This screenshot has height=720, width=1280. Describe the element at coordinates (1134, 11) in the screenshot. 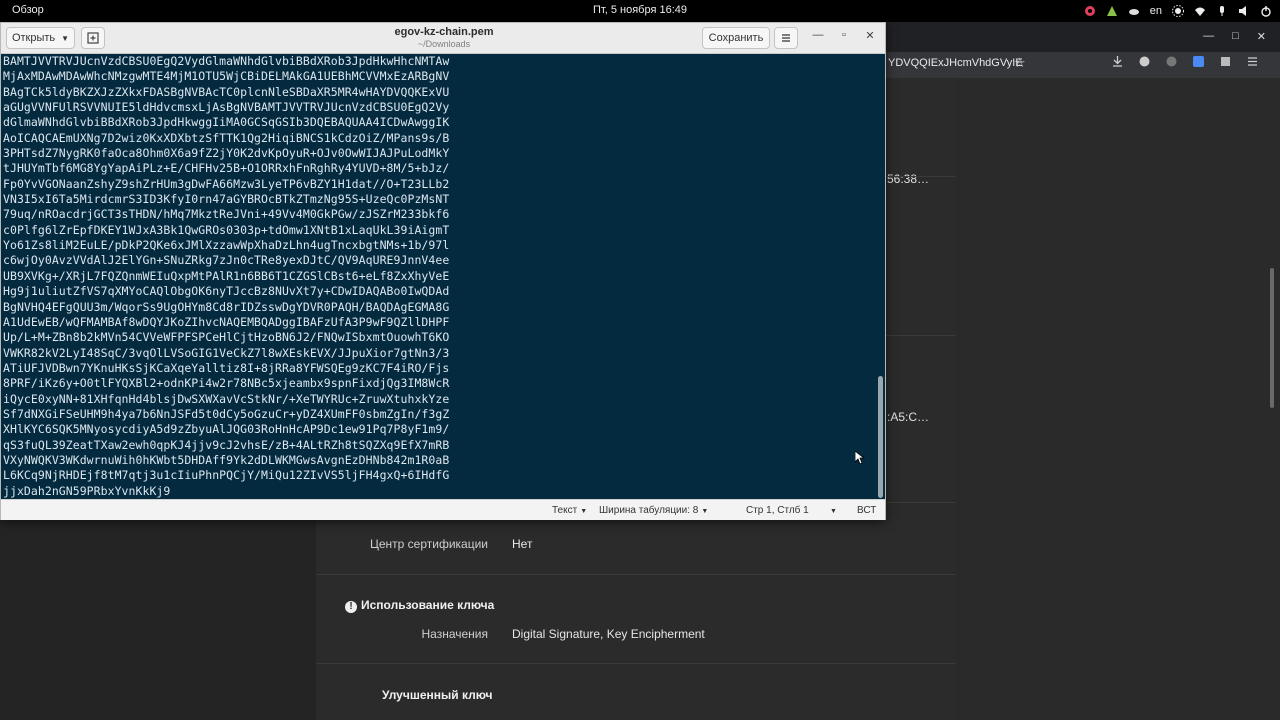

I see `cloud-icon` at that location.